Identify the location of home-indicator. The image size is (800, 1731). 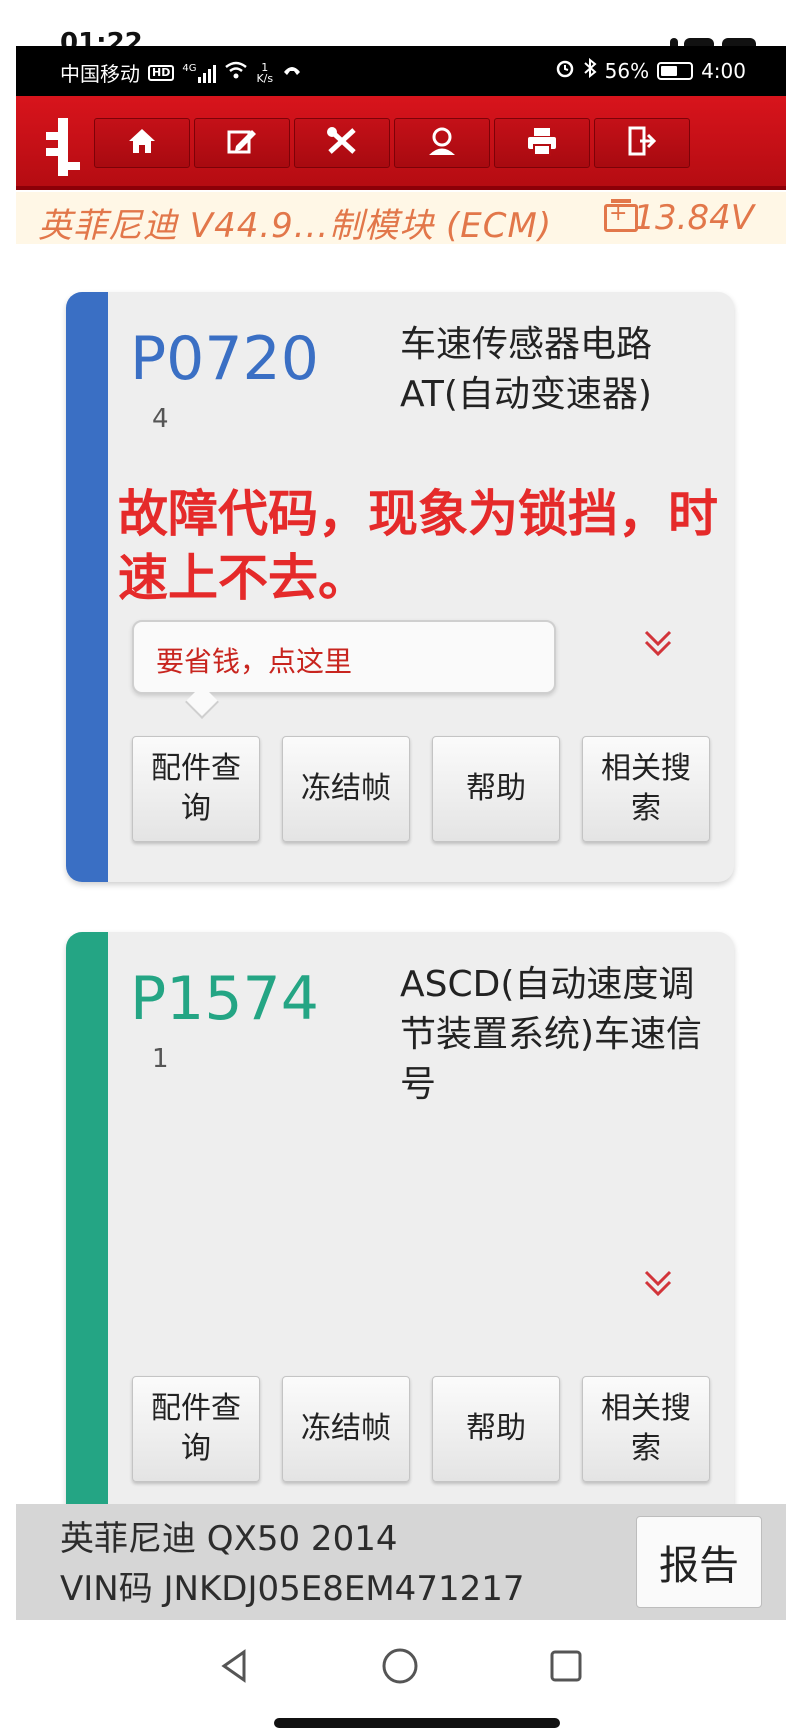
(417, 1723).